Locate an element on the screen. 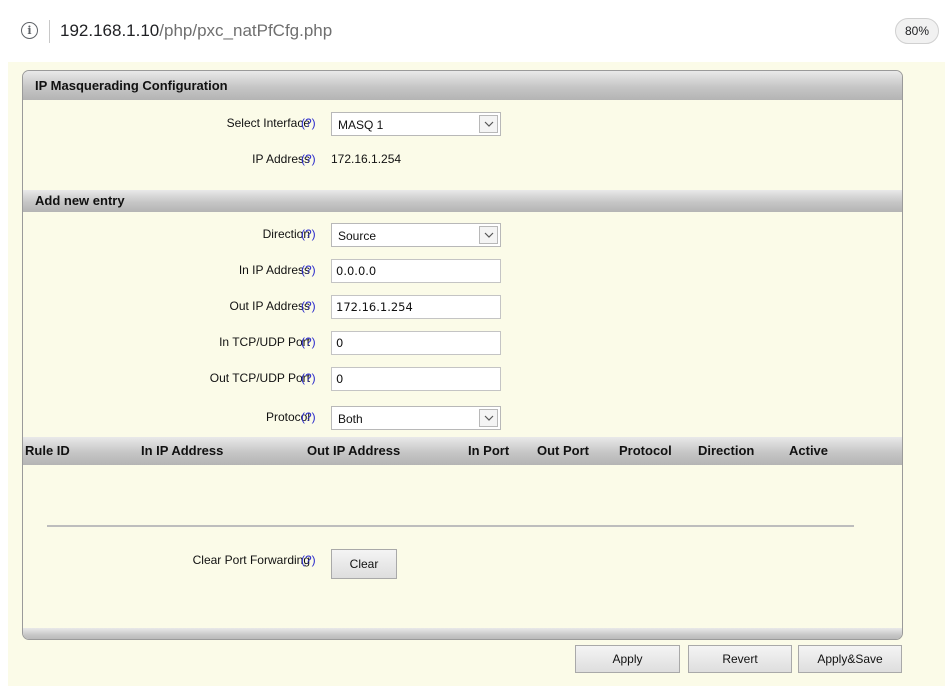  in-port-label: In TCP/UDP Port is located at coordinates (264, 342).